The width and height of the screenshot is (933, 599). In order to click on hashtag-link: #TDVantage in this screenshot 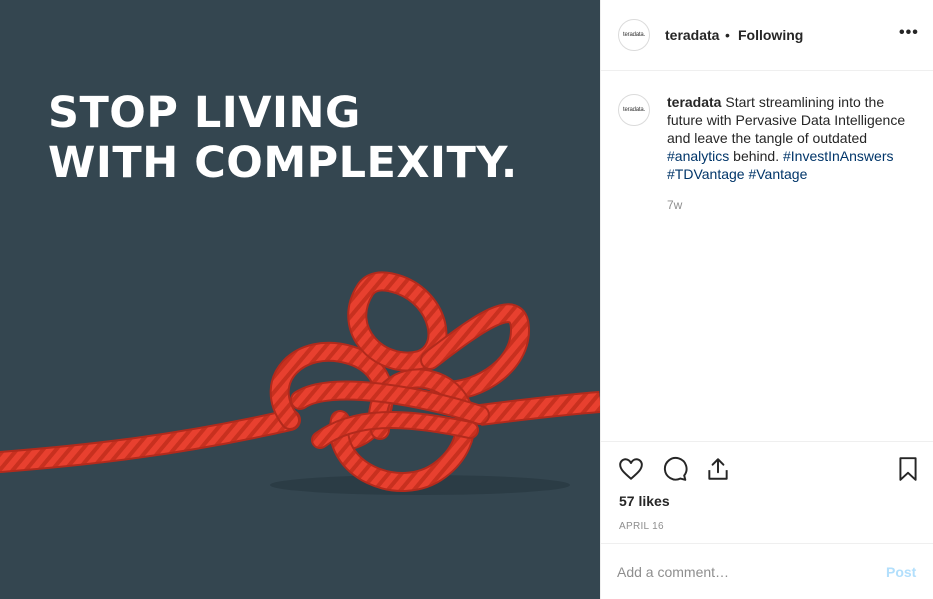, I will do `click(706, 174)`.